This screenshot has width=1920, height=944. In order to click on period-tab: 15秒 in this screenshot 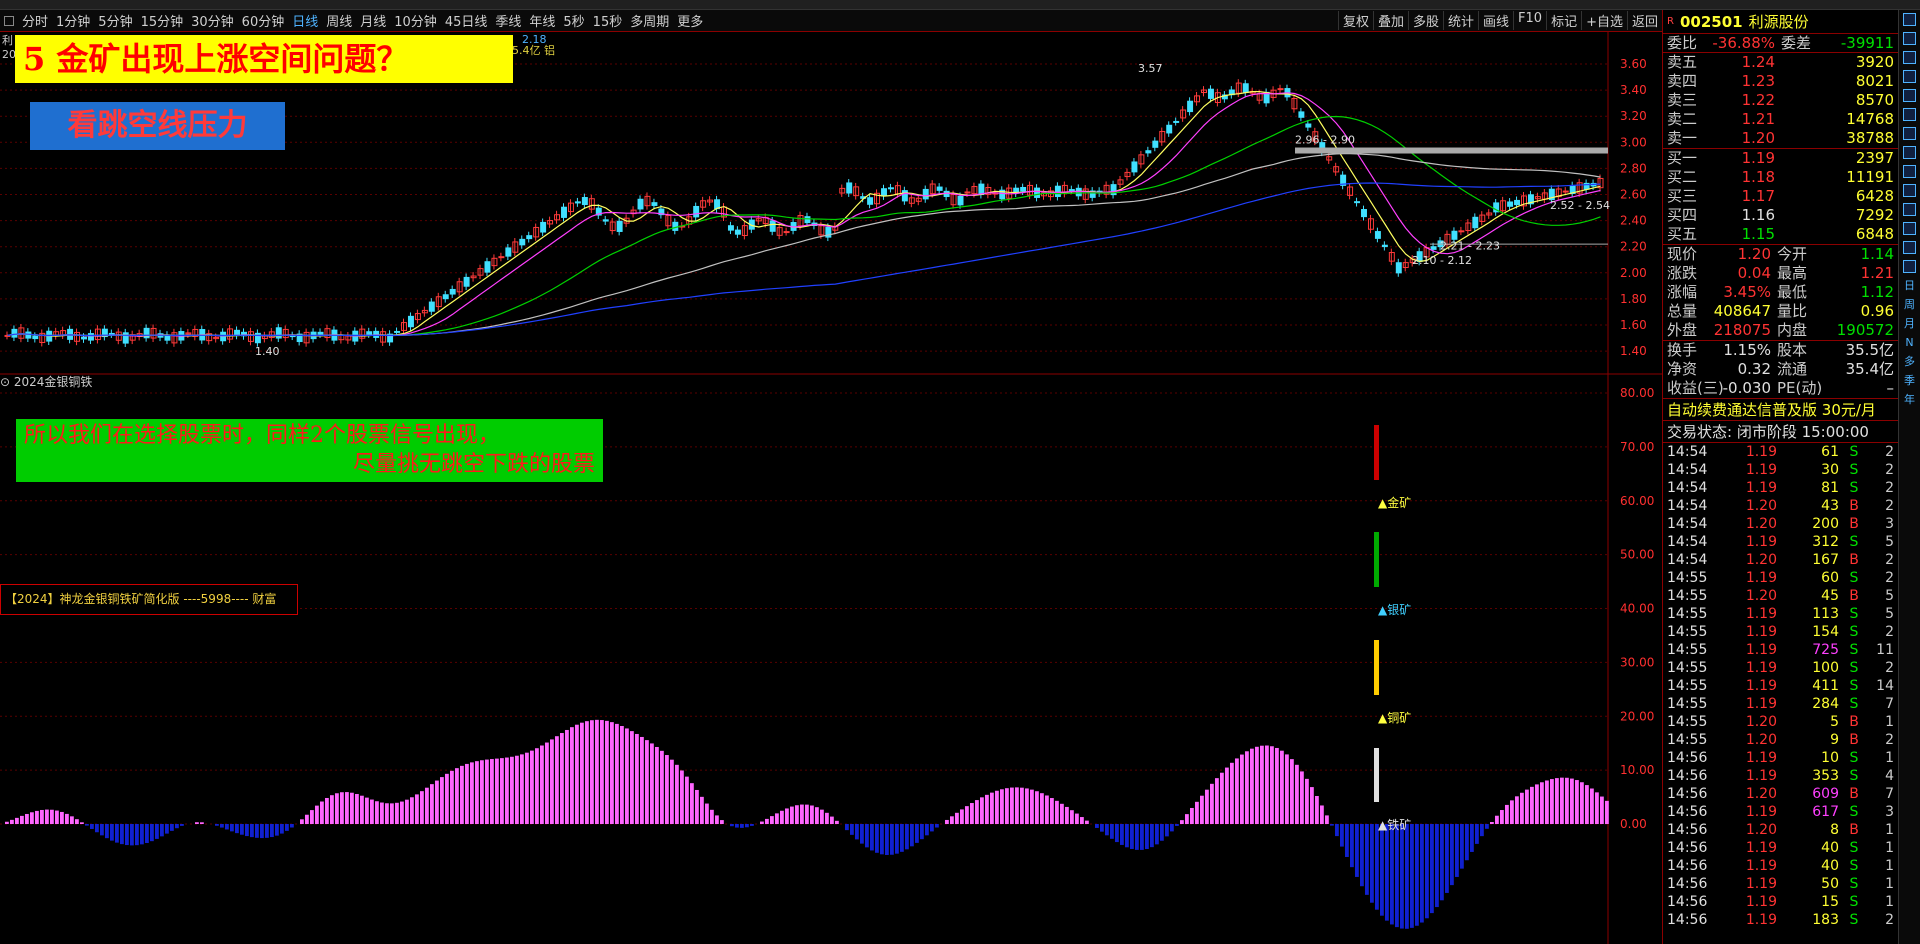, I will do `click(608, 20)`.